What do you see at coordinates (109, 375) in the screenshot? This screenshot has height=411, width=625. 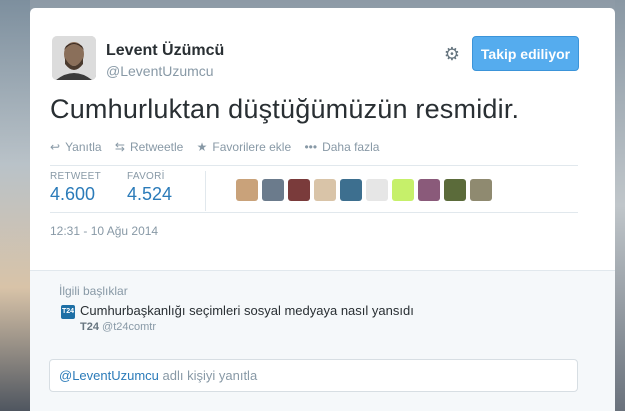 I see `reply-mention: @LeventUzumcu` at bounding box center [109, 375].